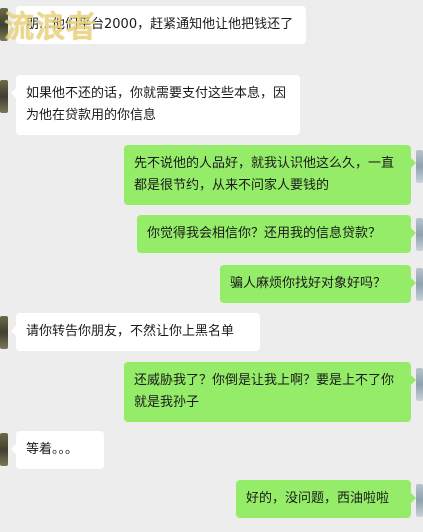 The image size is (423, 532). I want to click on message-incoming: 请你转告你朋友，不然让你上黑名单, so click(135, 332).